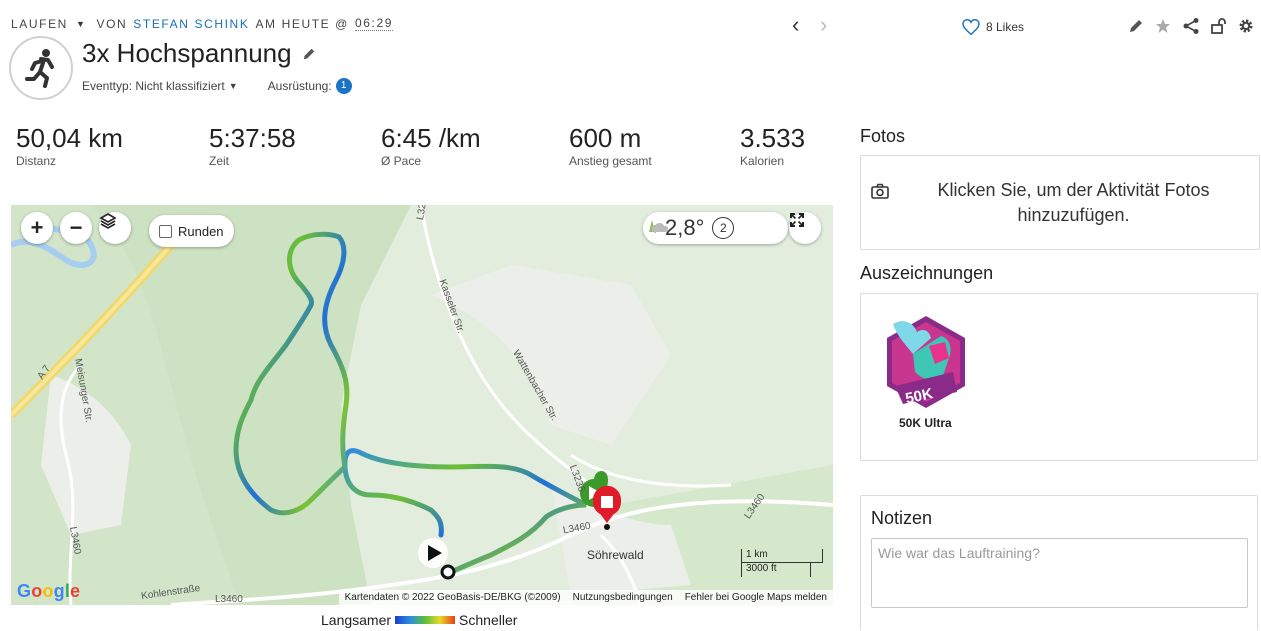 The width and height of the screenshot is (1261, 631). Describe the element at coordinates (36, 161) in the screenshot. I see `stat-label: Distanz` at that location.